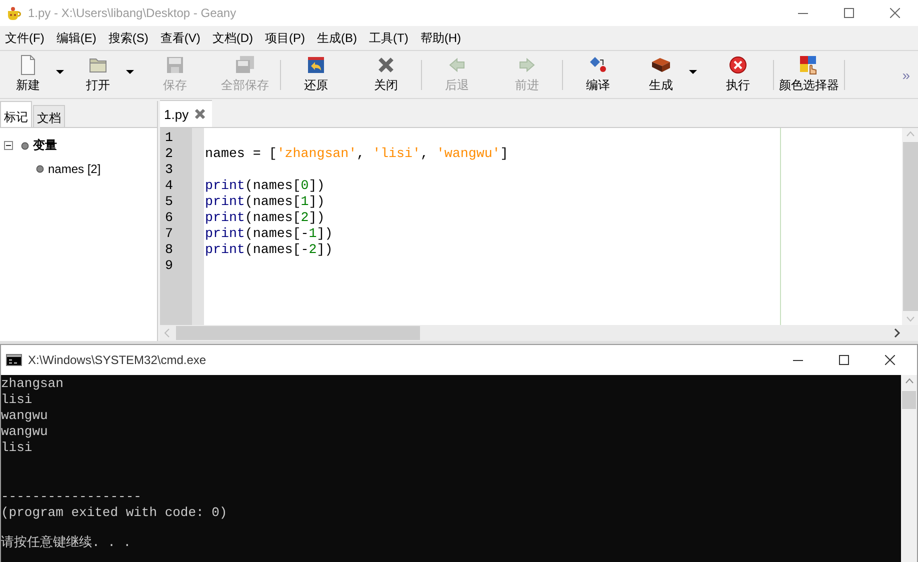 This screenshot has width=918, height=562. What do you see at coordinates (264, 218) in the screenshot?
I see `code-line: print(names[2])` at bounding box center [264, 218].